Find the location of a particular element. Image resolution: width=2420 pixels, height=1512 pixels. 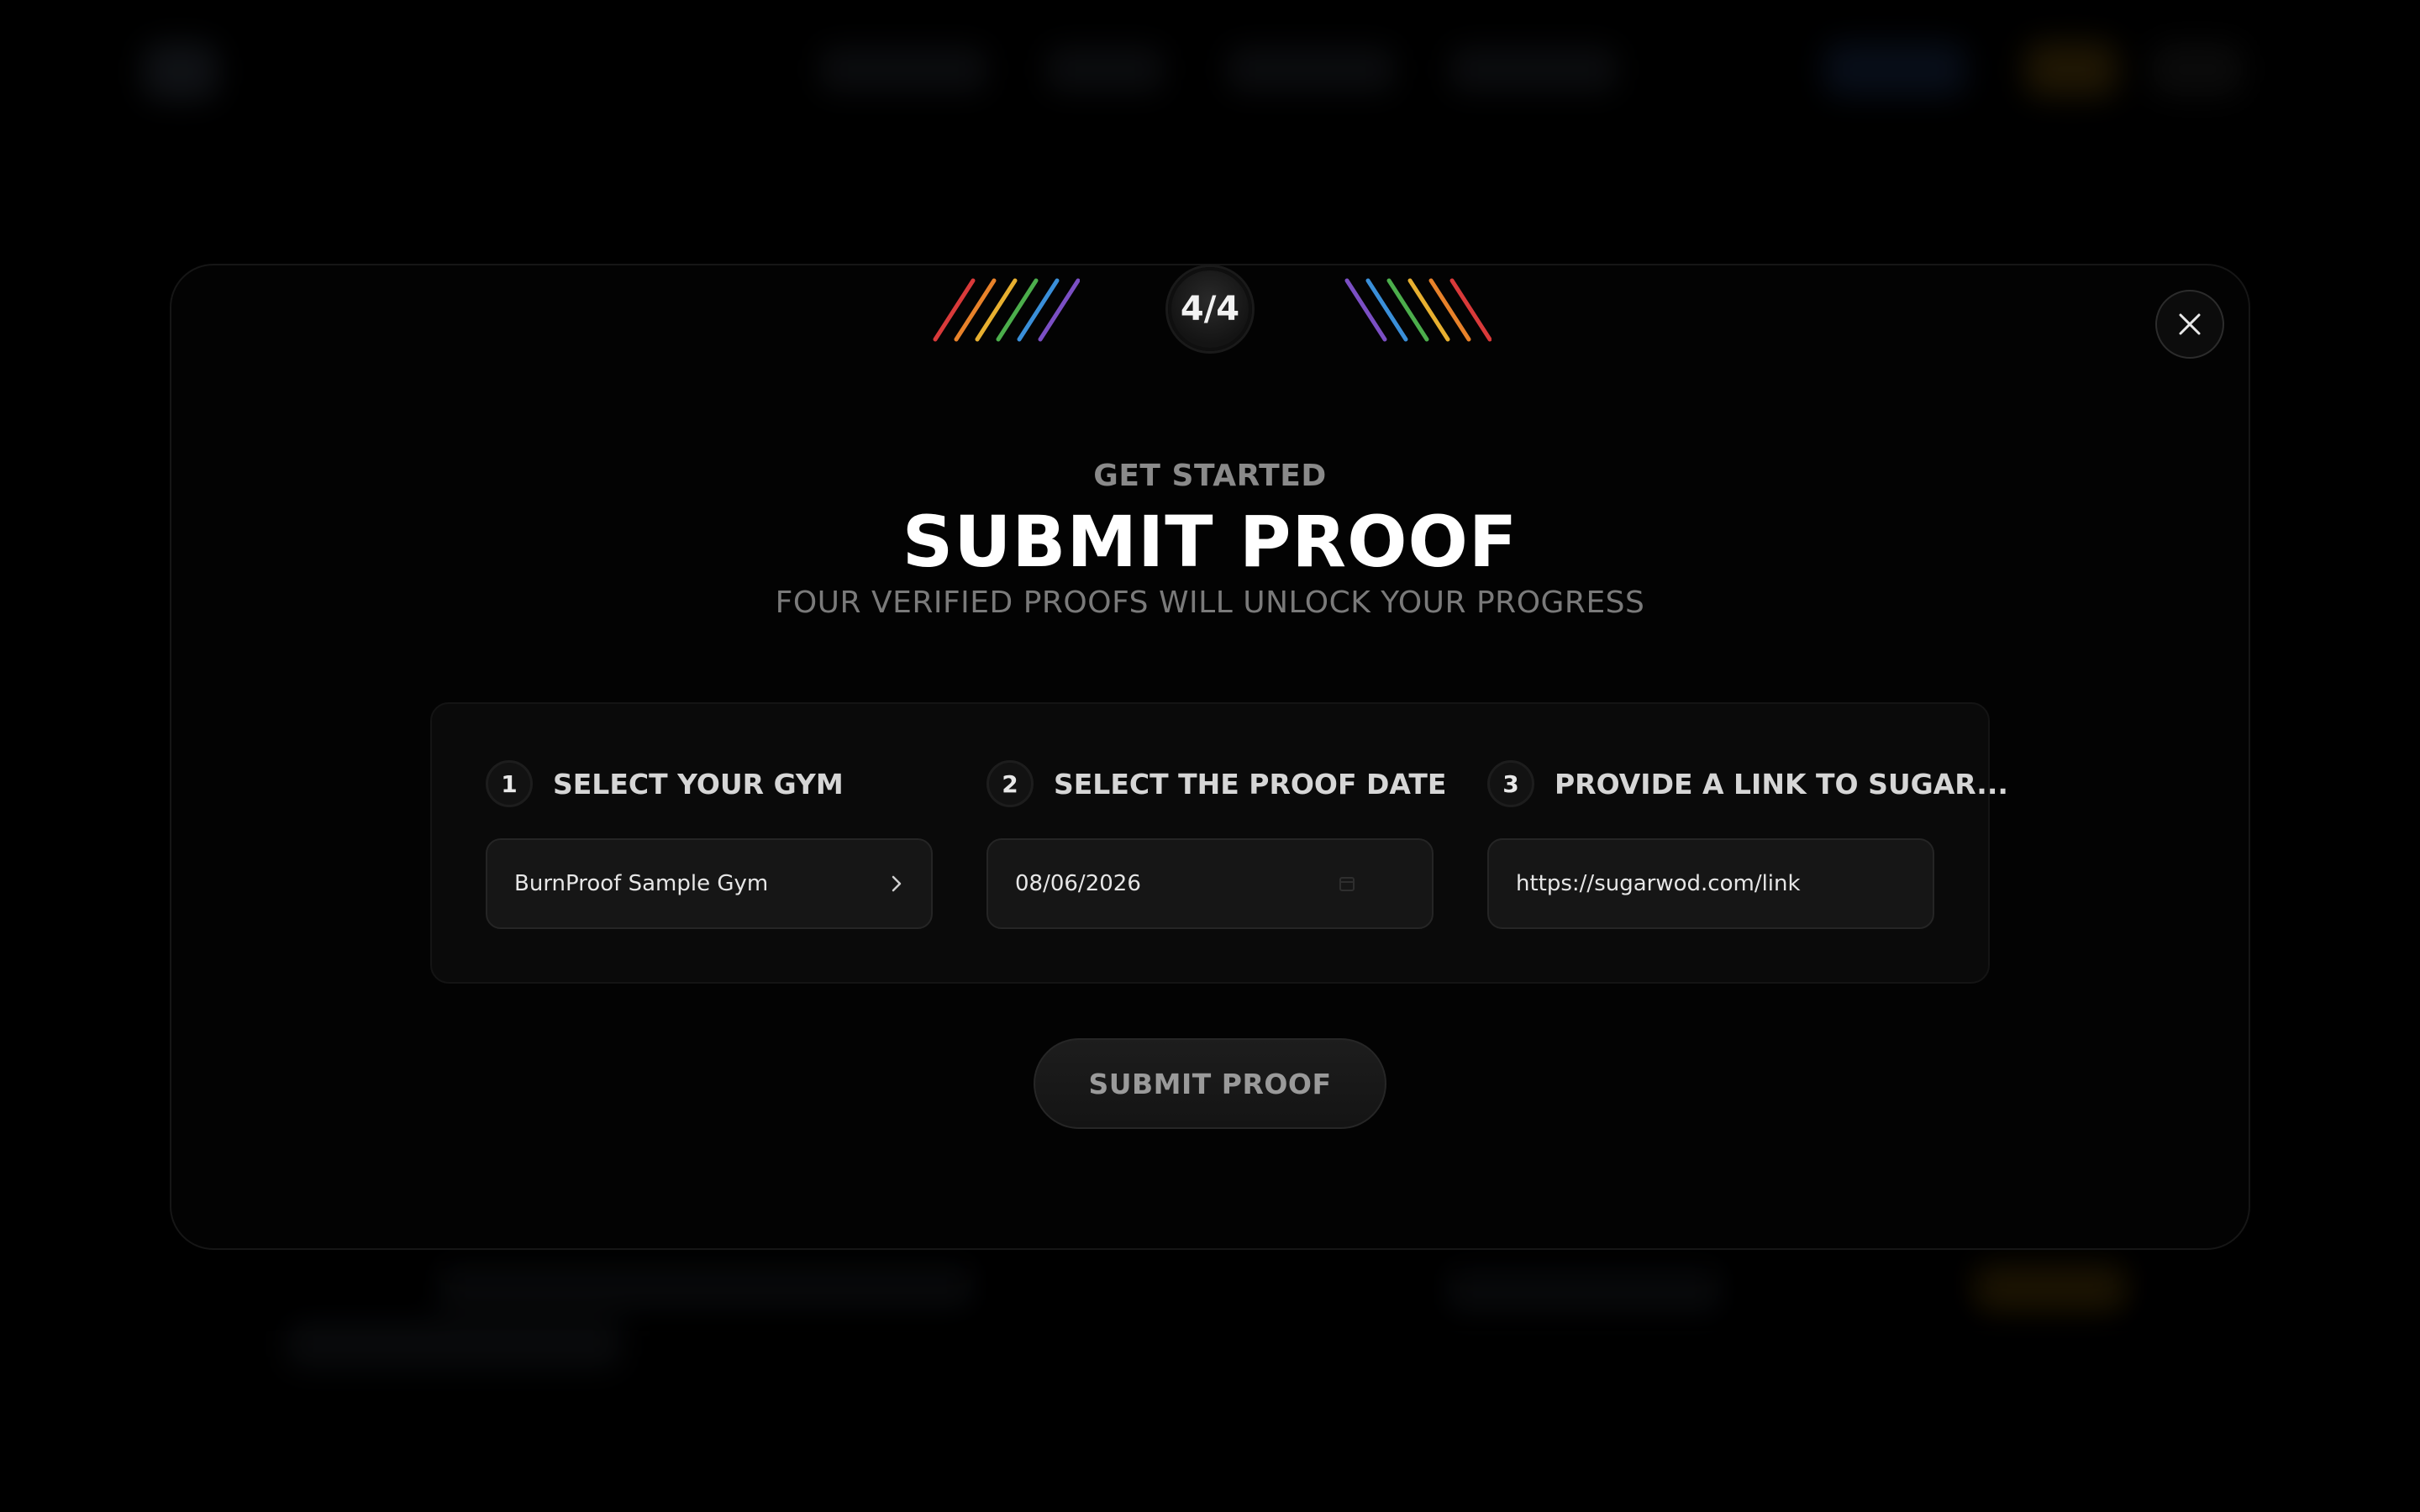

date-field-label: 2 SELECT THE PROOF DATE is located at coordinates (1216, 783).